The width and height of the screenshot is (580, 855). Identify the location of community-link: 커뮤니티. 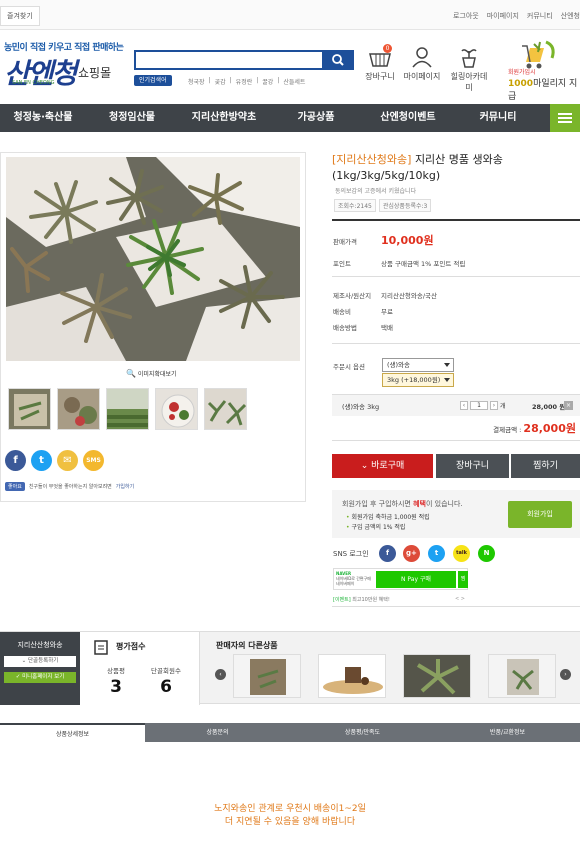
(540, 16).